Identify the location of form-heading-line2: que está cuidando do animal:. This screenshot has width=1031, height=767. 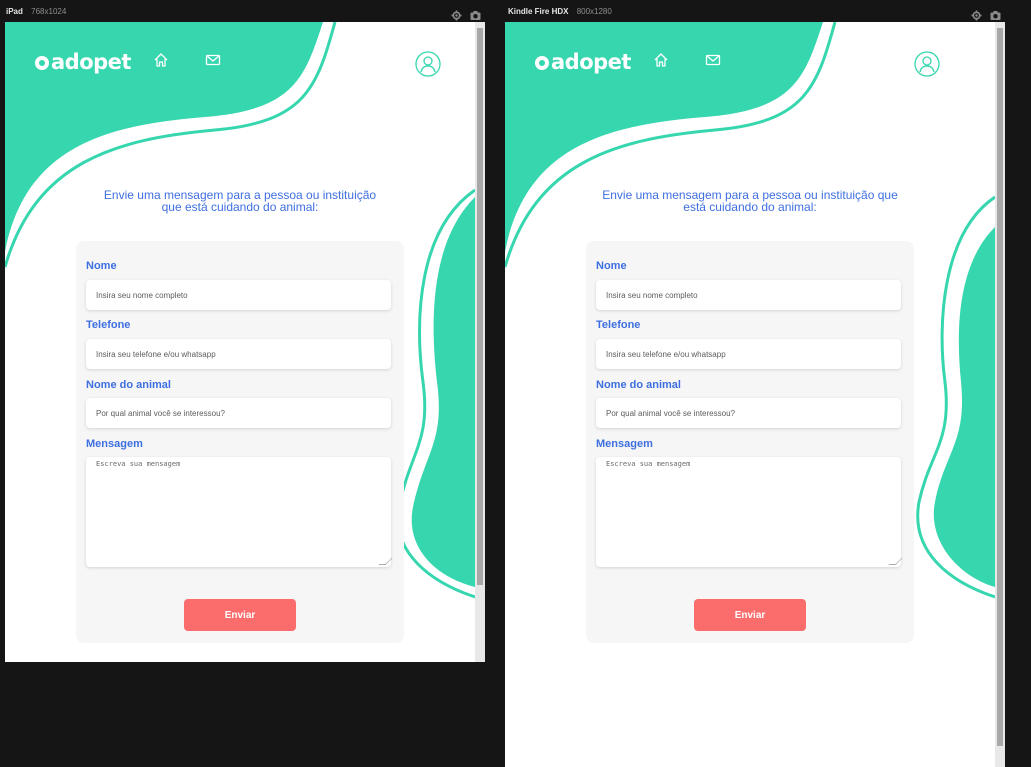
(240, 207).